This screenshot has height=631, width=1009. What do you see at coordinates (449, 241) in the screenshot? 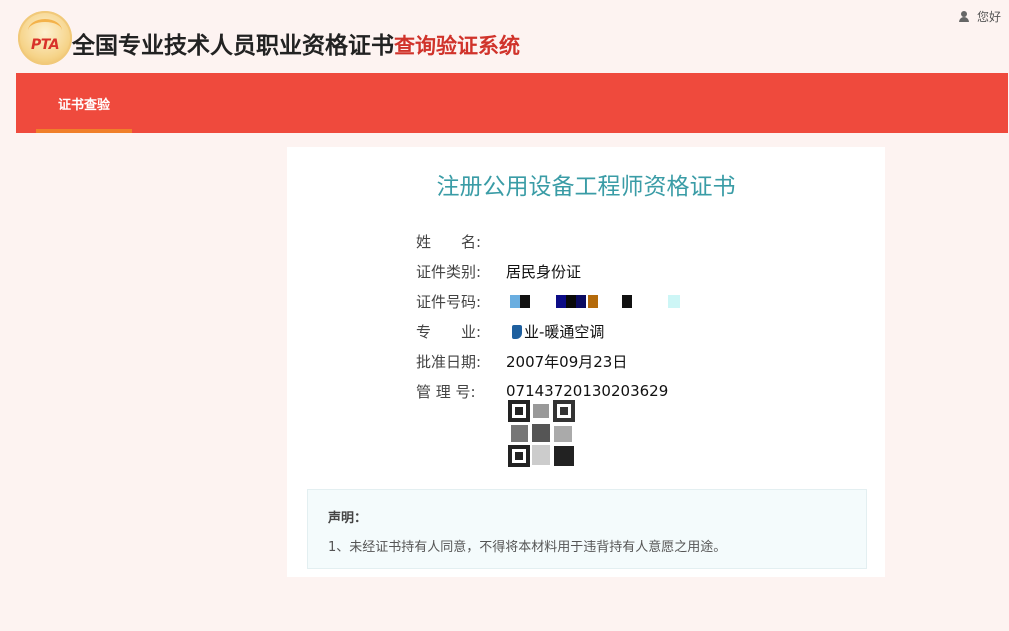
I see `field-label: 姓 名:` at bounding box center [449, 241].